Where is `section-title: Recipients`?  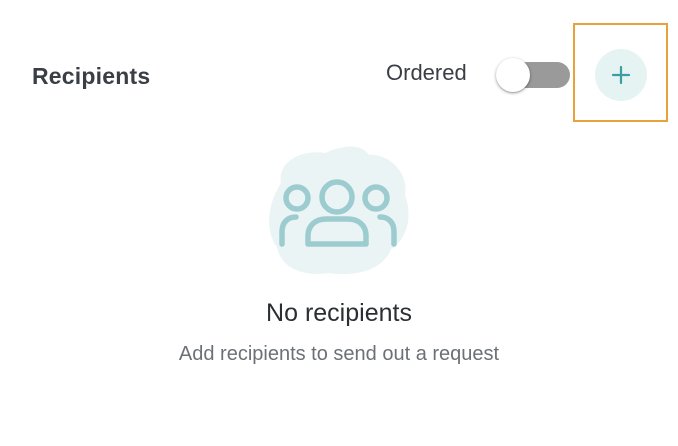
section-title: Recipients is located at coordinates (91, 76).